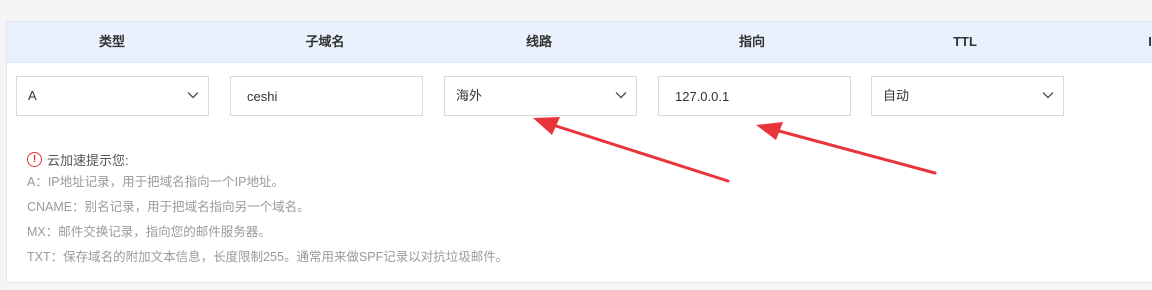 Image resolution: width=1152 pixels, height=290 pixels. Describe the element at coordinates (155, 182) in the screenshot. I see `tip-a-record: A：IP地址记录，用于把域名指向一个IP地址。` at that location.